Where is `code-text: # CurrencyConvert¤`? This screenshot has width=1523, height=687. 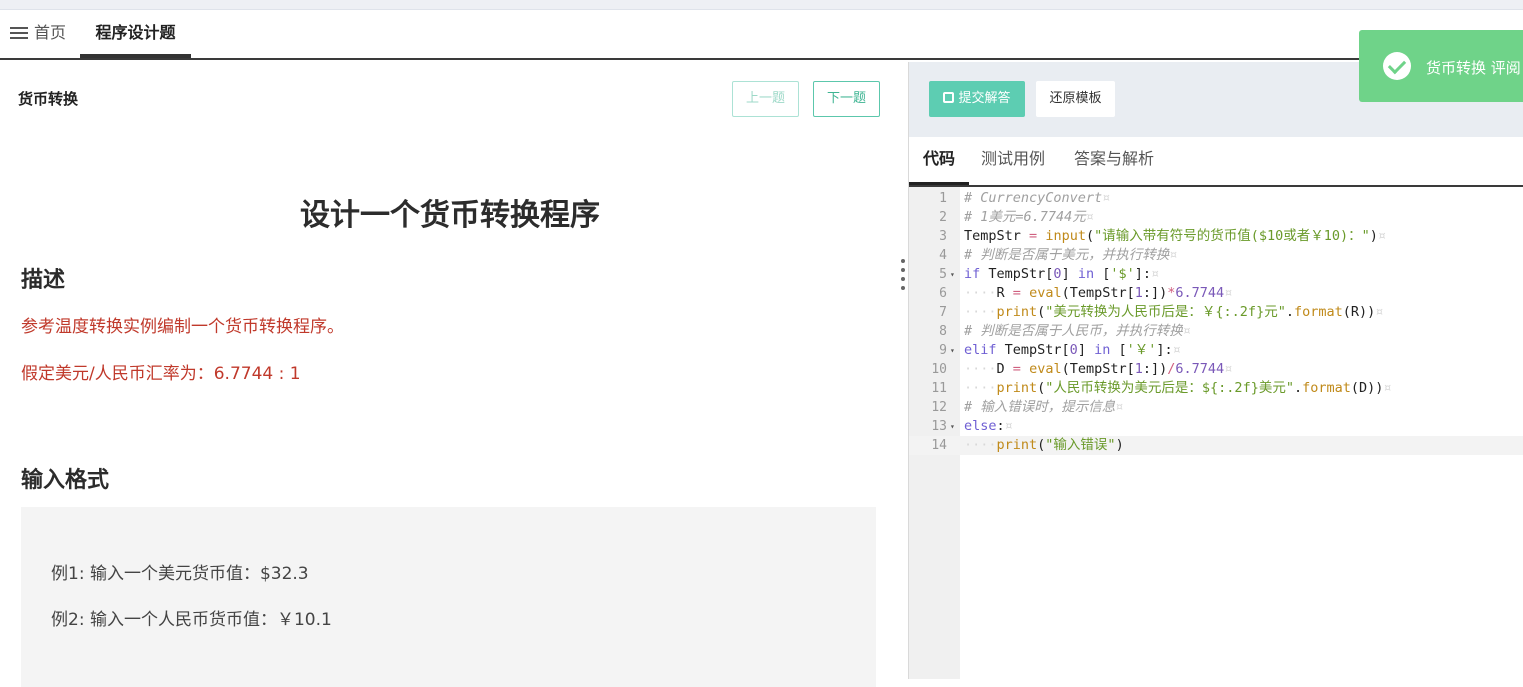
code-text: # CurrencyConvert¤ is located at coordinates (1037, 198).